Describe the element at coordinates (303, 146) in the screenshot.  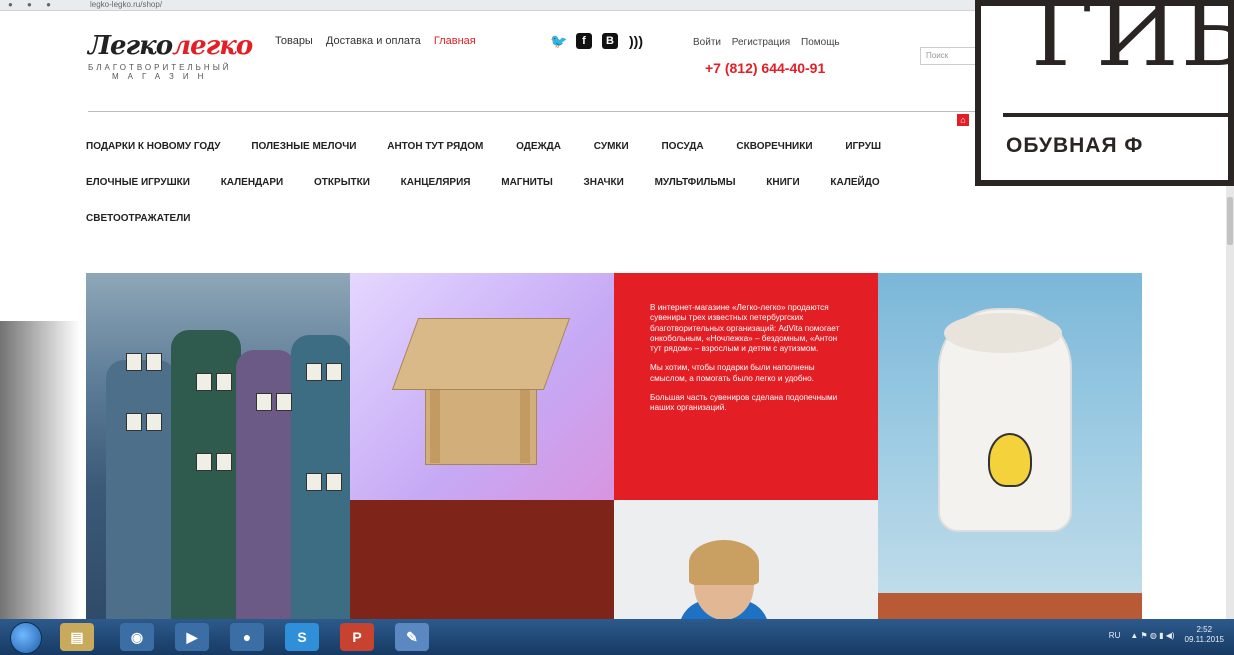
I see `menu-item: ПОЛЕЗНЫЕ МЕЛОЧИ` at that location.